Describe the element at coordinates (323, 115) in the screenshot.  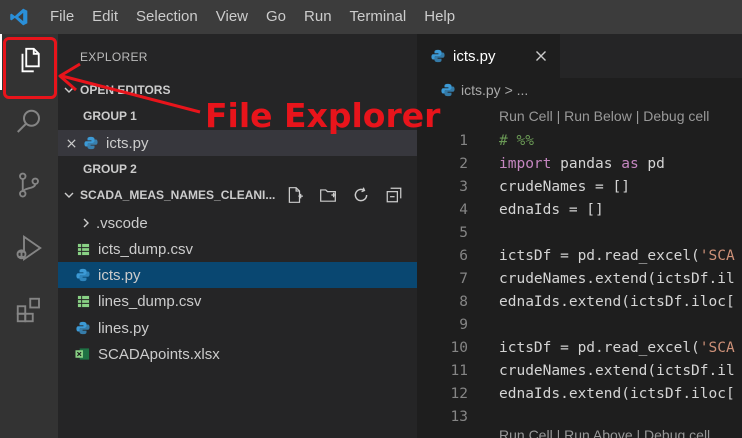
I see `annotation-label: File Explorer` at that location.